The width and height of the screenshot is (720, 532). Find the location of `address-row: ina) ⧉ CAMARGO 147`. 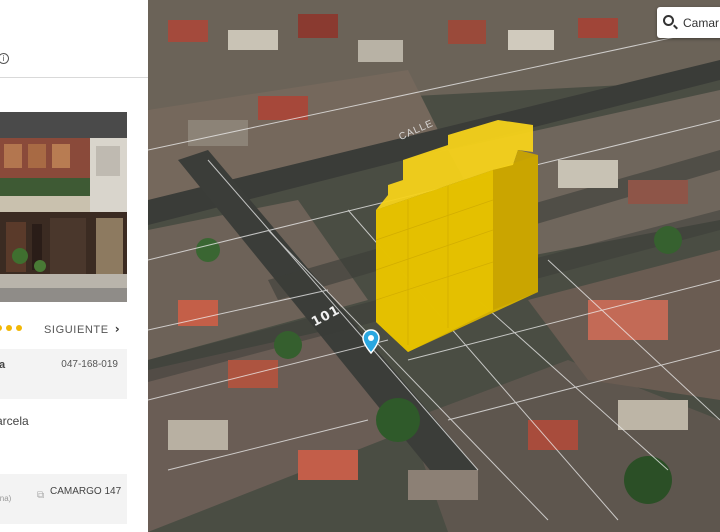

address-row: ina) ⧉ CAMARGO 147 is located at coordinates (63, 499).